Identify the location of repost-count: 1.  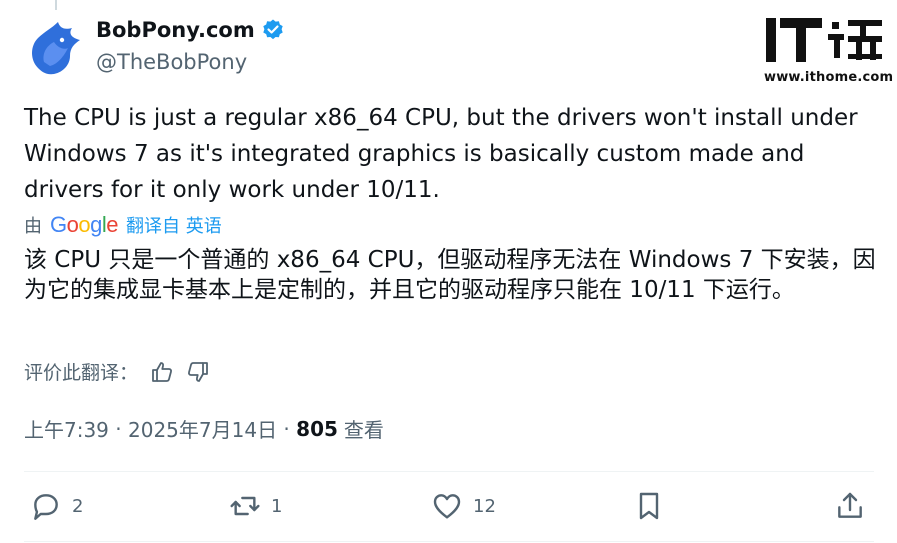
(277, 506).